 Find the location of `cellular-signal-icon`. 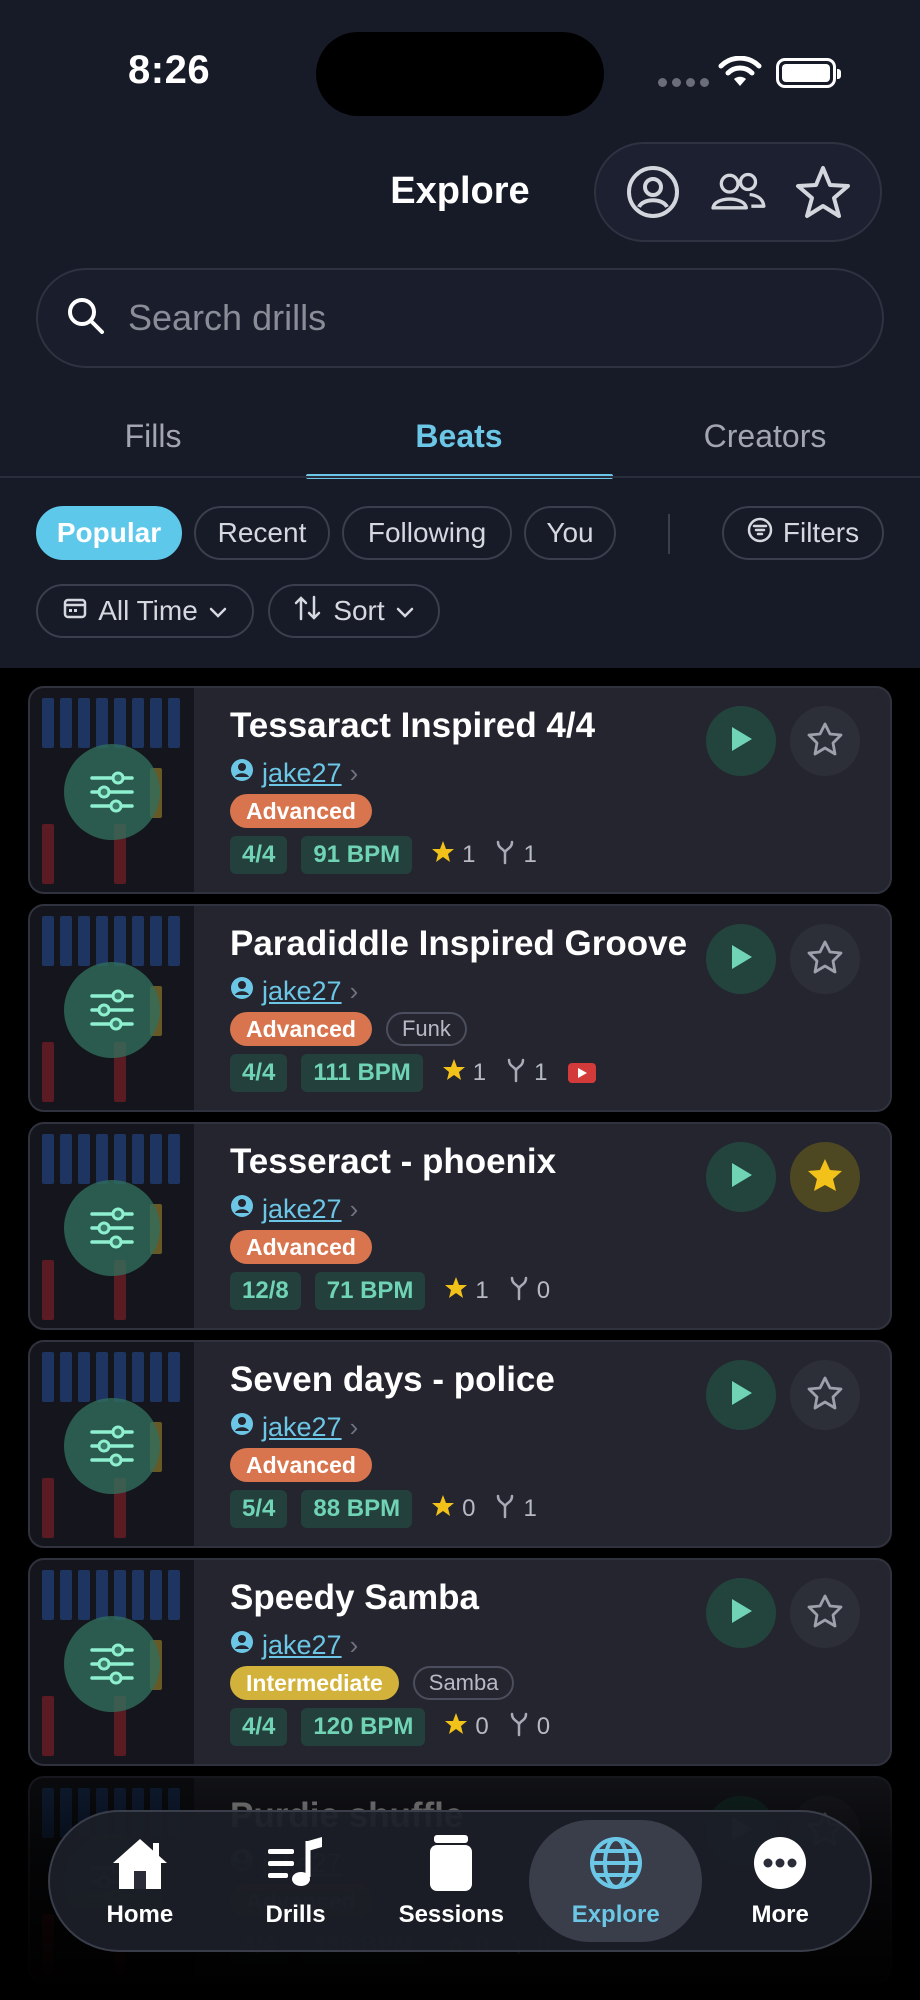

cellular-signal-icon is located at coordinates (683, 82).